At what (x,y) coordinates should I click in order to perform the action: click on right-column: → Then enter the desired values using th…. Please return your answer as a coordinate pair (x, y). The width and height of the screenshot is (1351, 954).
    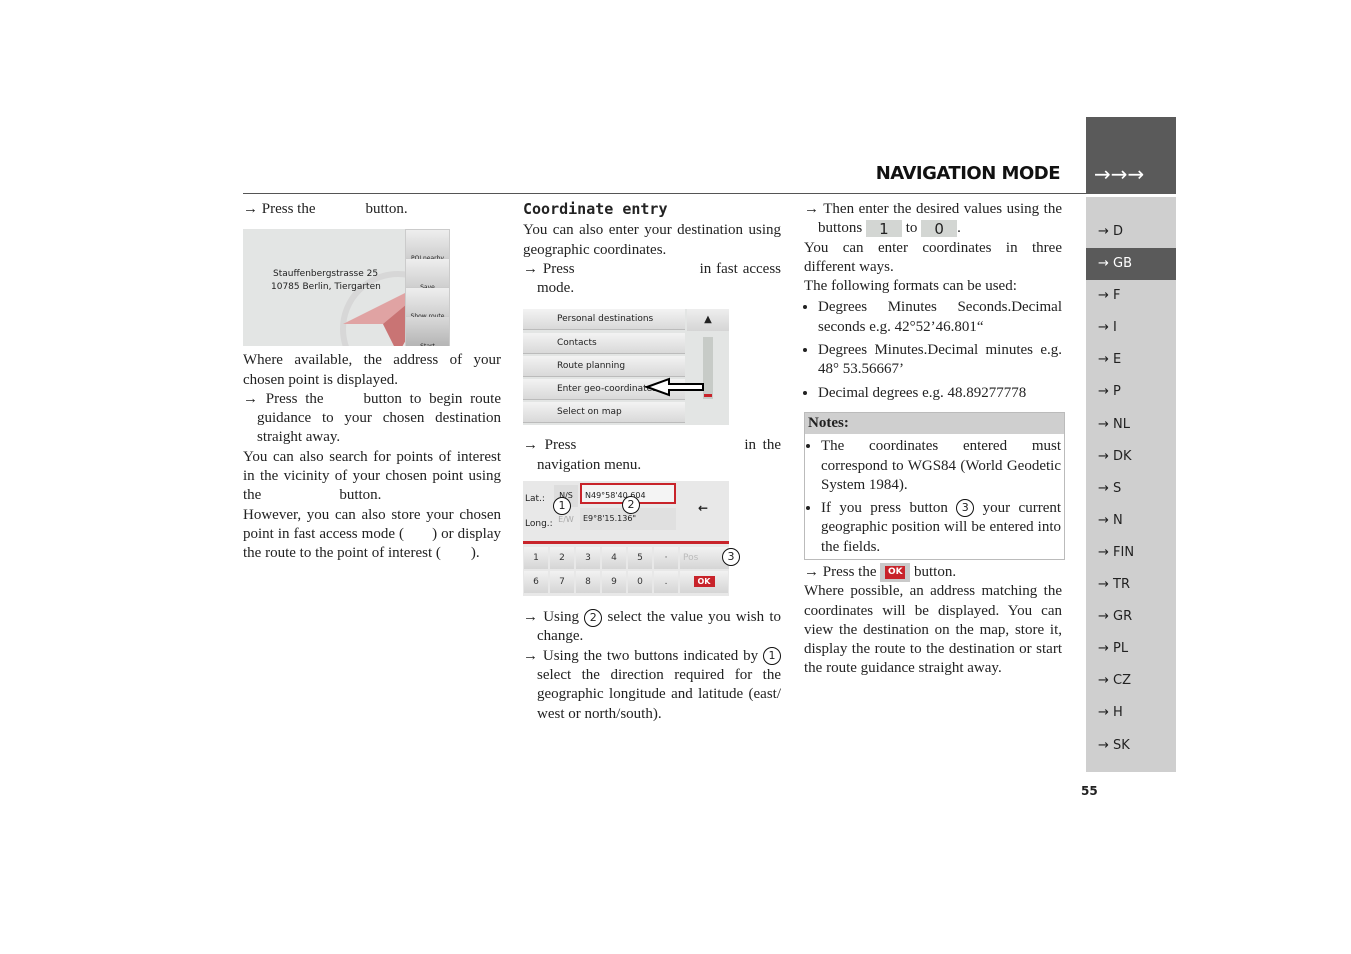
    Looking at the image, I should click on (933, 301).